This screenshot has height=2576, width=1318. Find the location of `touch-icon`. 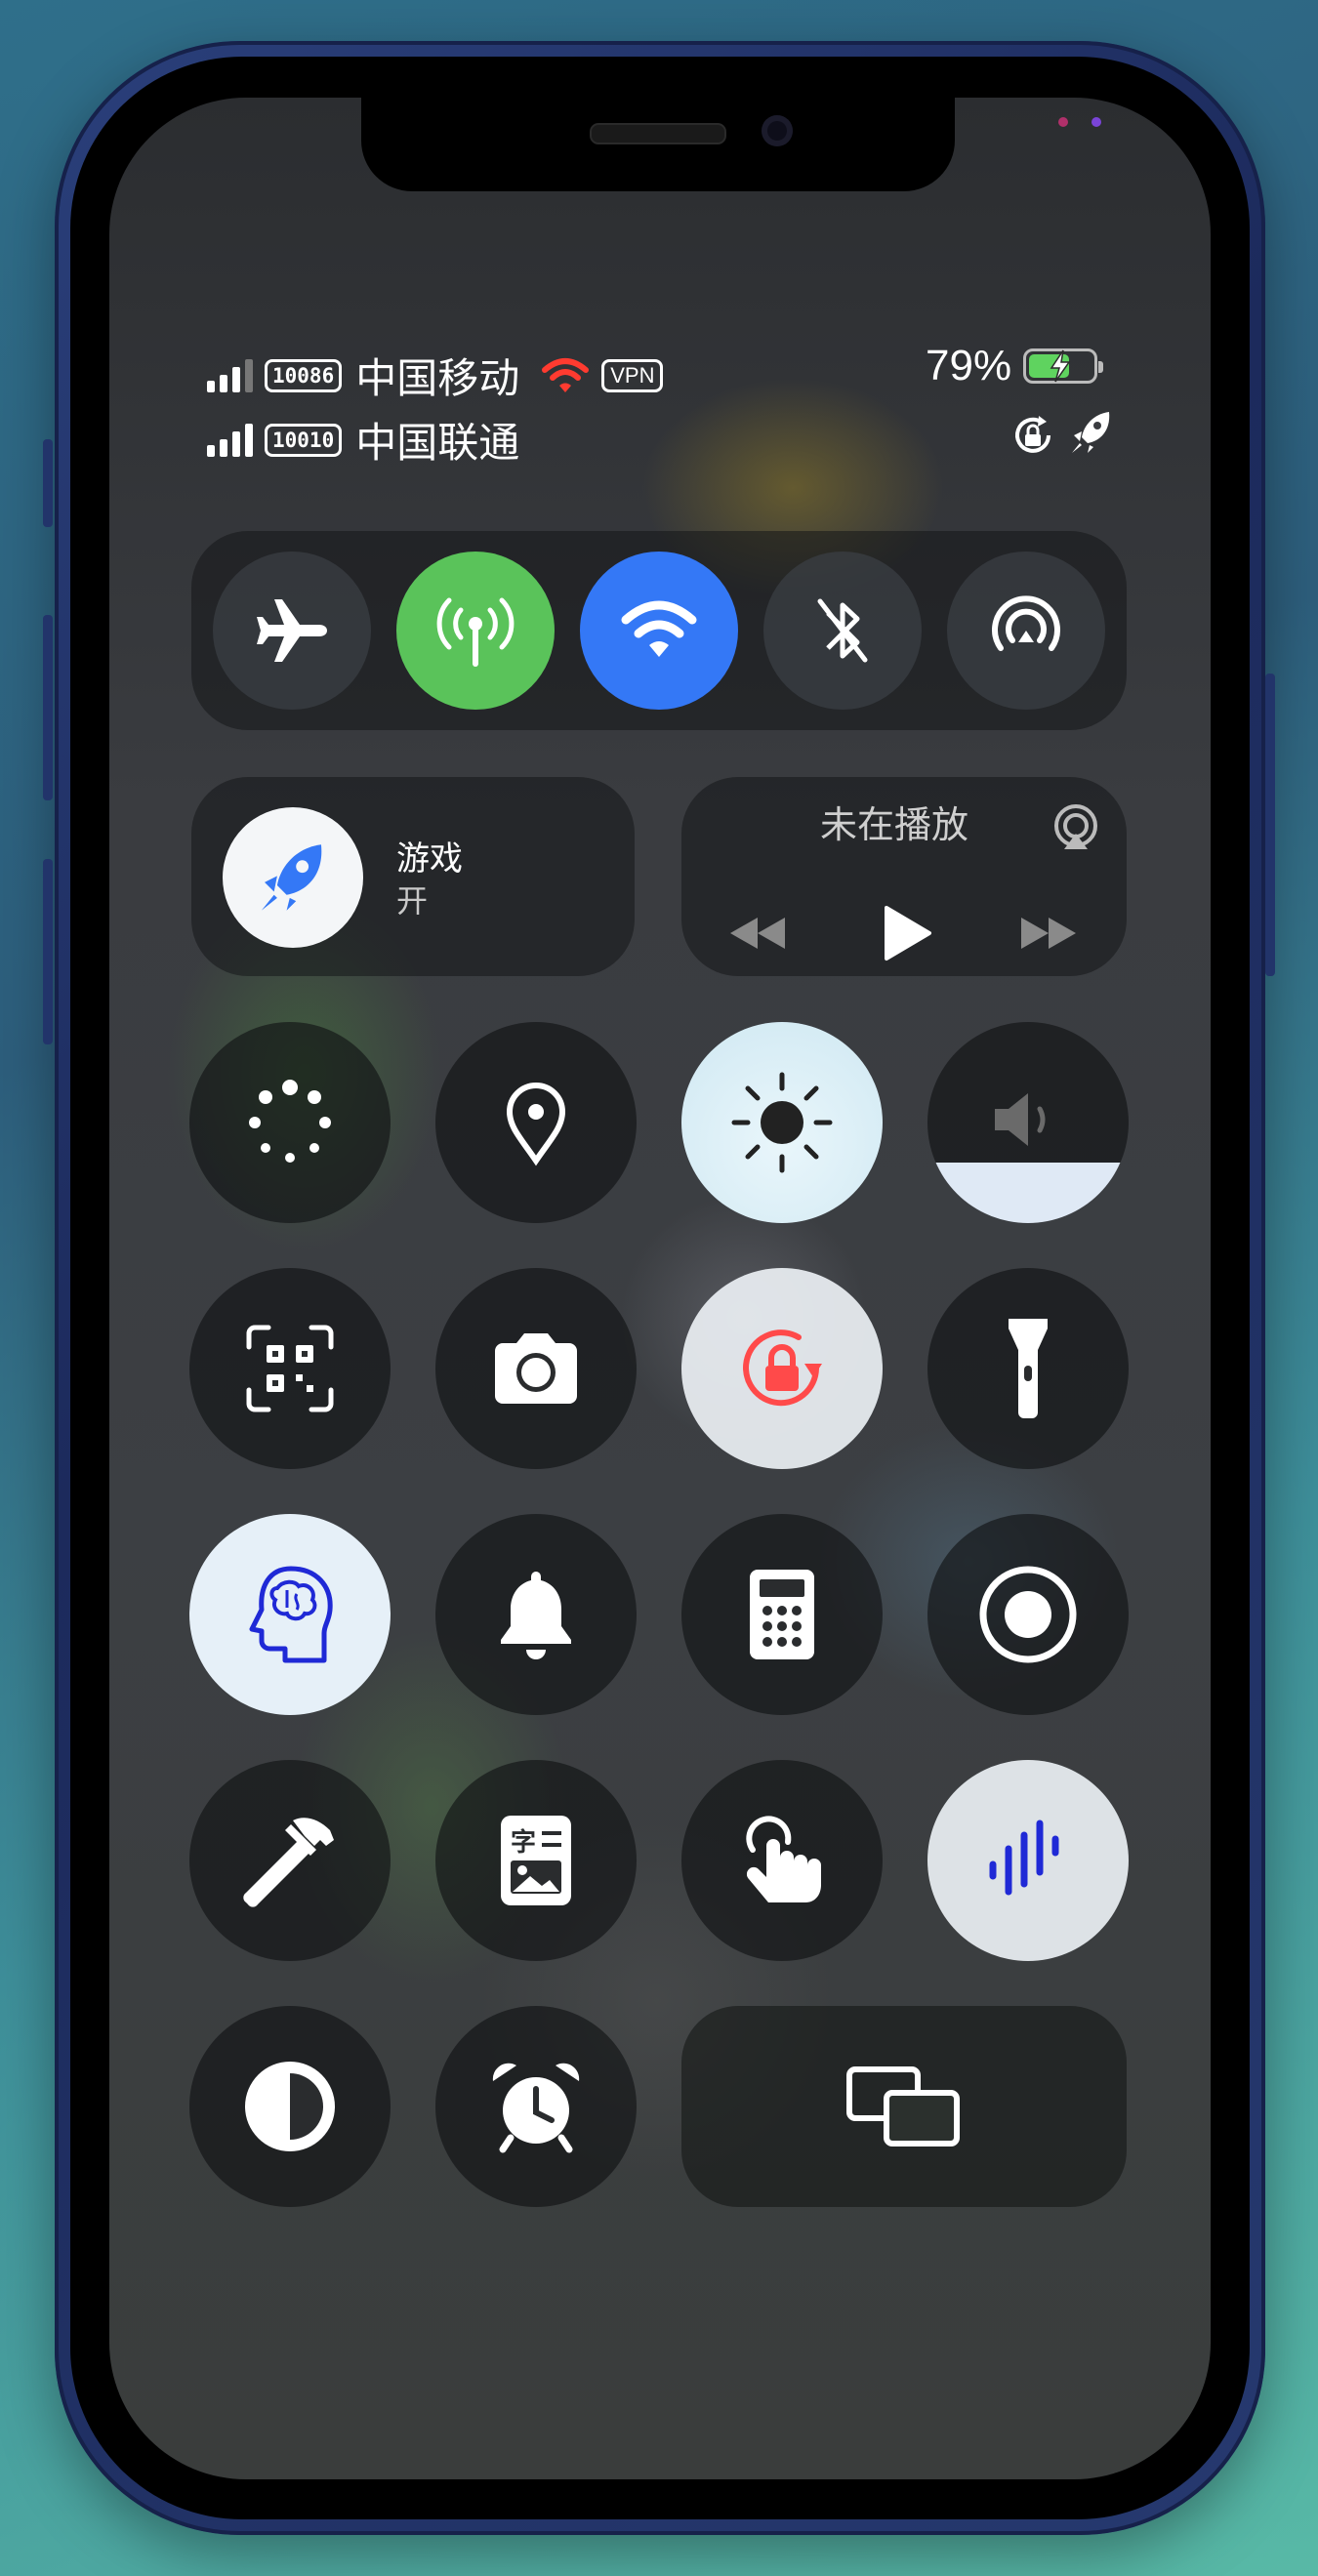

touch-icon is located at coordinates (783, 1859).